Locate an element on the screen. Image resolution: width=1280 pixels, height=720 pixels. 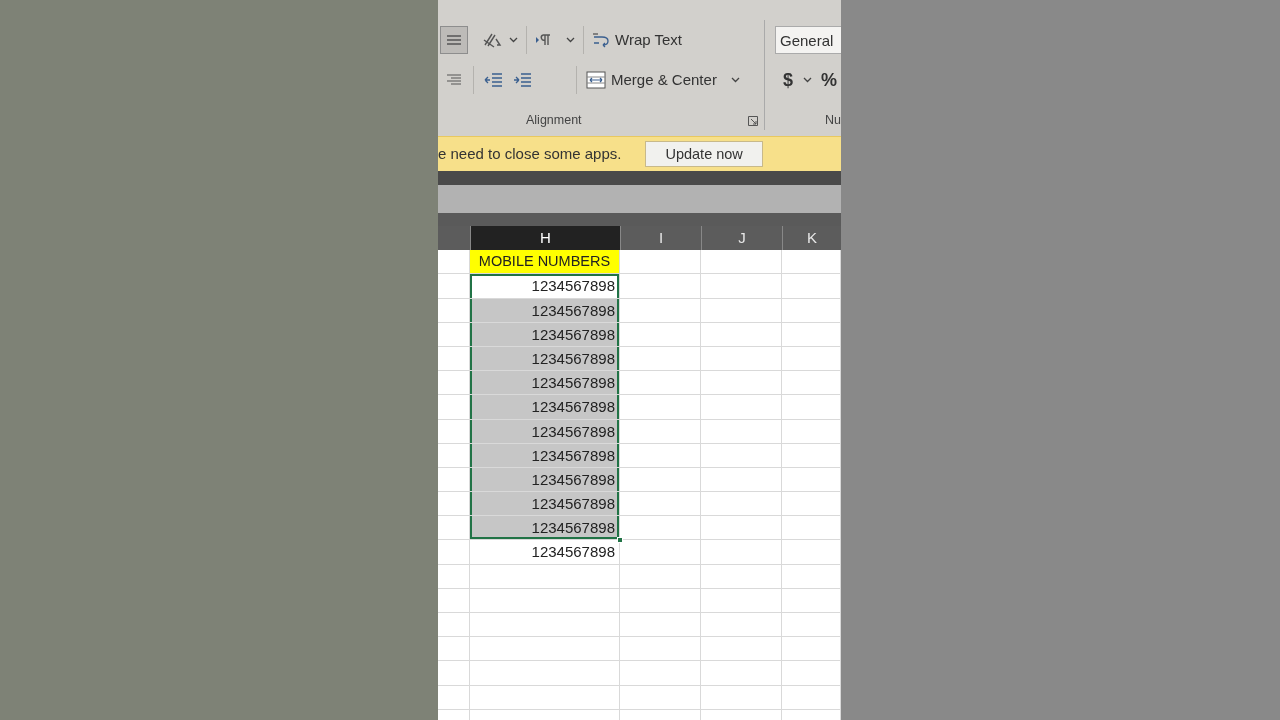
group-label: Alignment is located at coordinates (554, 121).